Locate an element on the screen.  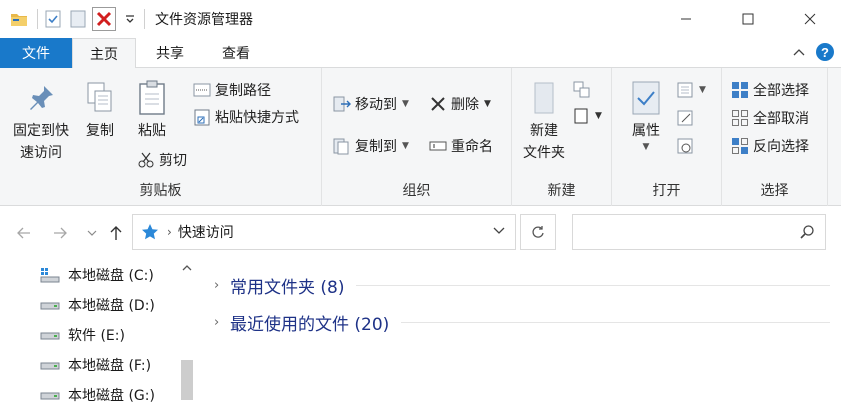
copy-to-button: 复制到 ▼ is located at coordinates (370, 146).